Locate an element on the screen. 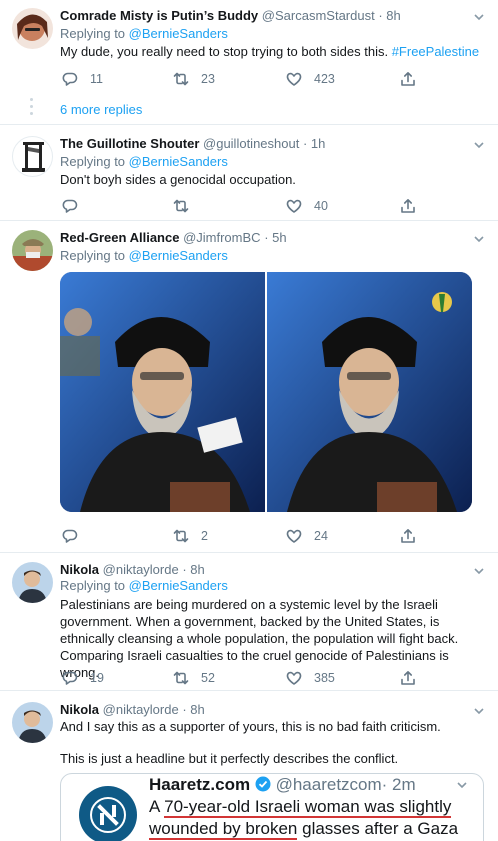  like-button: 385 is located at coordinates (310, 678).